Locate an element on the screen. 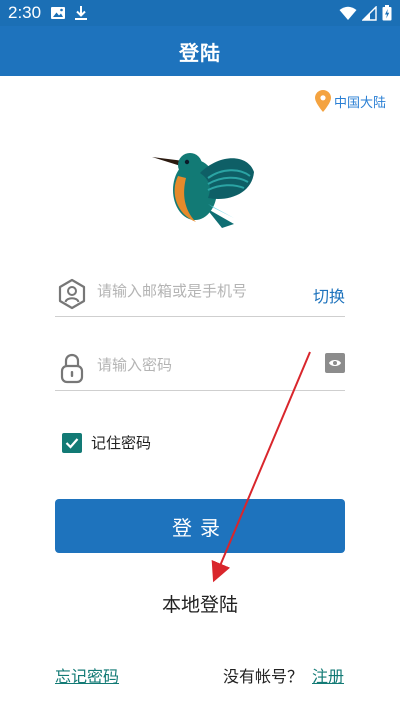 Image resolution: width=400 pixels, height=711 pixels. status-bar: 2:30 is located at coordinates (200, 13).